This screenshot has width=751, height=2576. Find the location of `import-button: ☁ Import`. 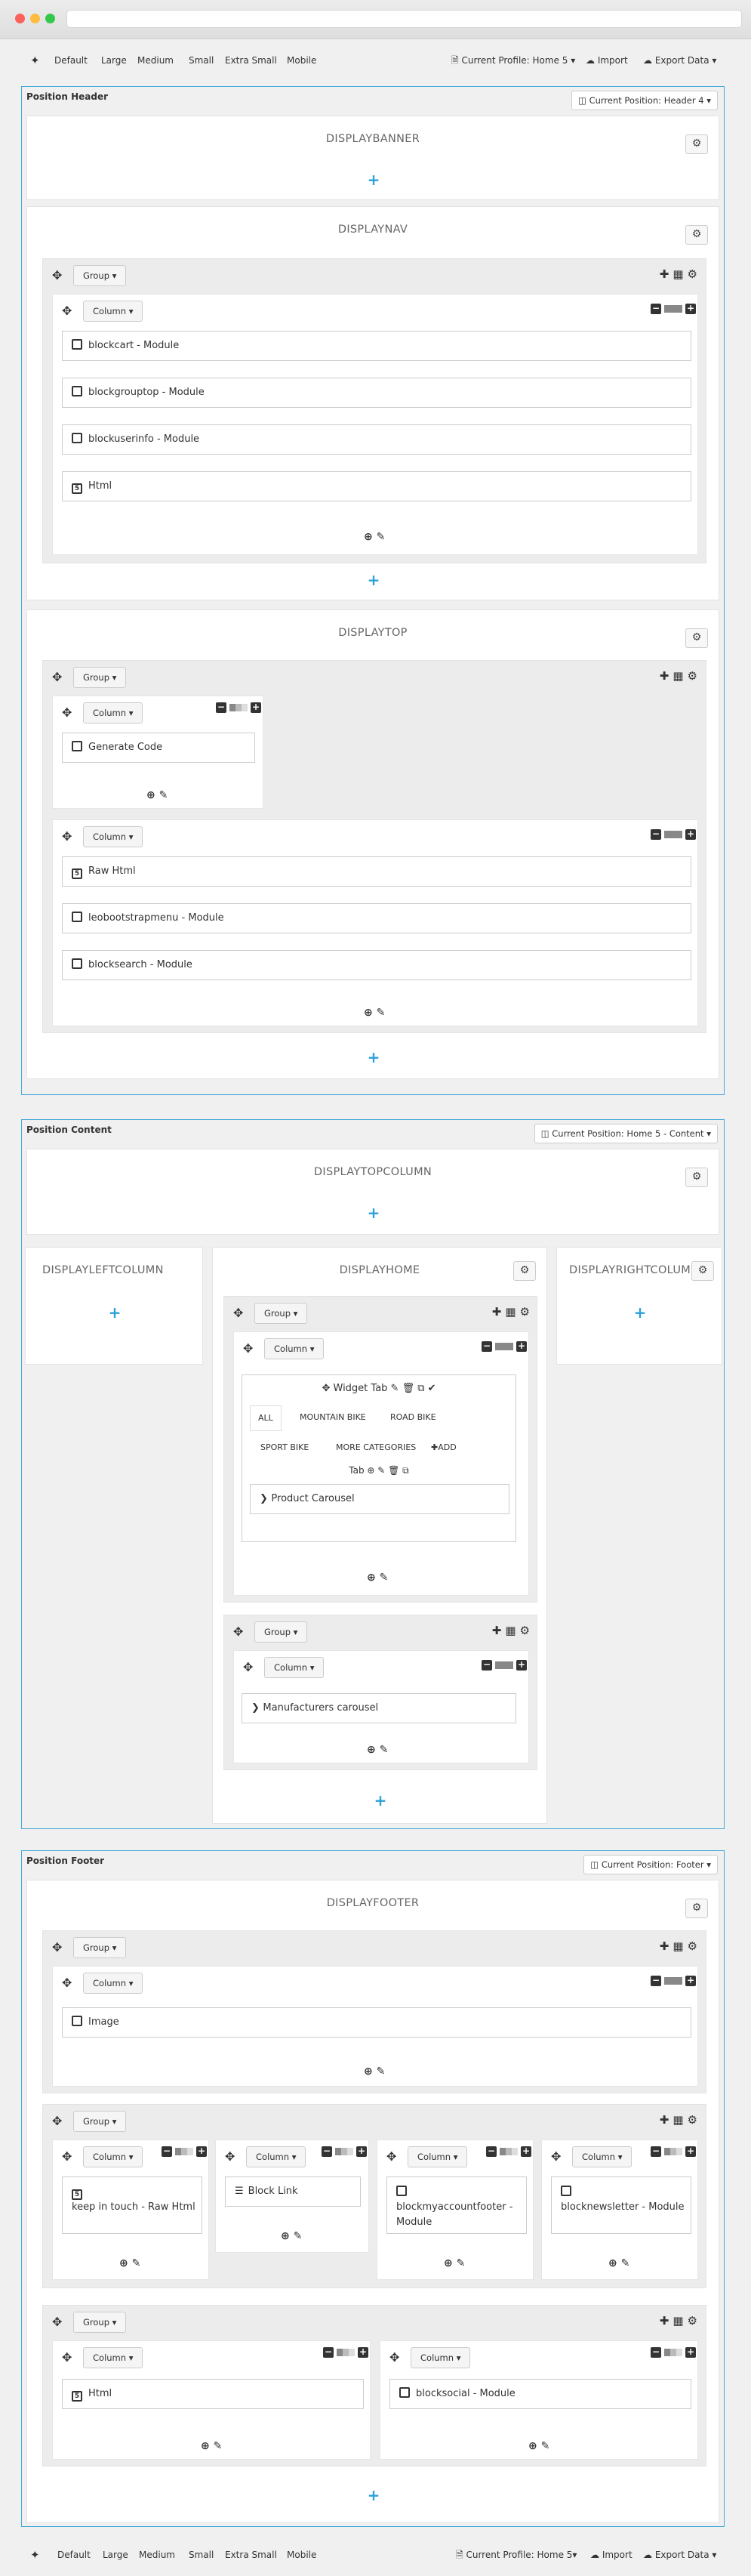

import-button: ☁ Import is located at coordinates (611, 2555).